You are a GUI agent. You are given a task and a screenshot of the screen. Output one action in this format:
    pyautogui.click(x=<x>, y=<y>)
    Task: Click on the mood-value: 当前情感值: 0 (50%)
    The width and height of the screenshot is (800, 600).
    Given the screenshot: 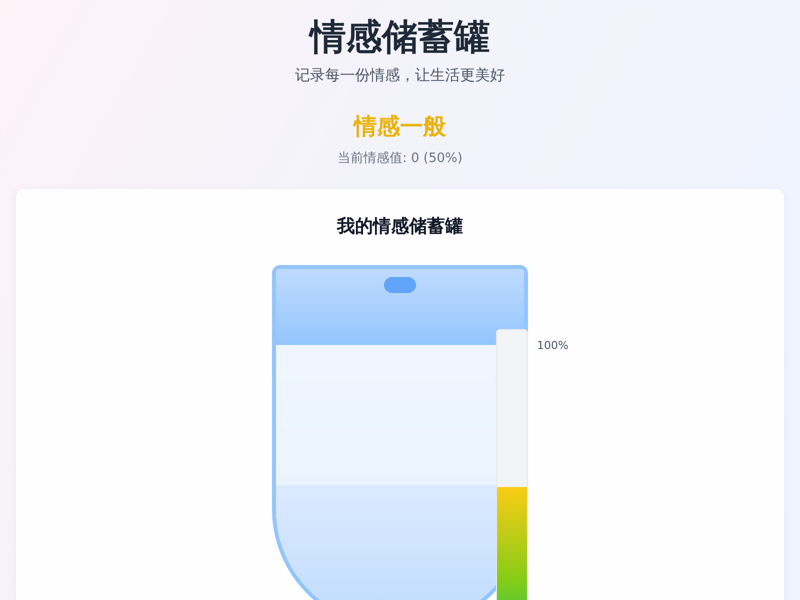 What is the action you would take?
    pyautogui.click(x=400, y=158)
    